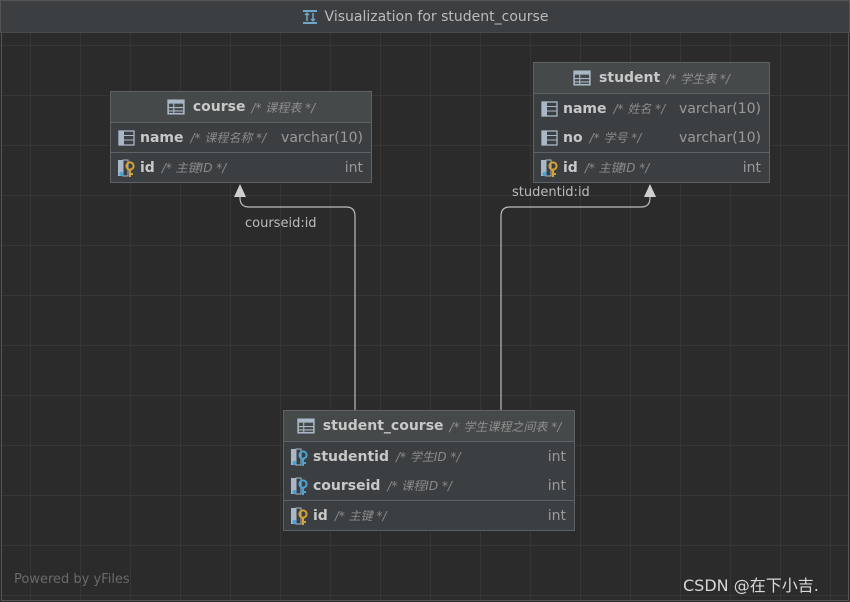  I want to click on primary-key-row: id /* 主键 */ int, so click(429, 515).